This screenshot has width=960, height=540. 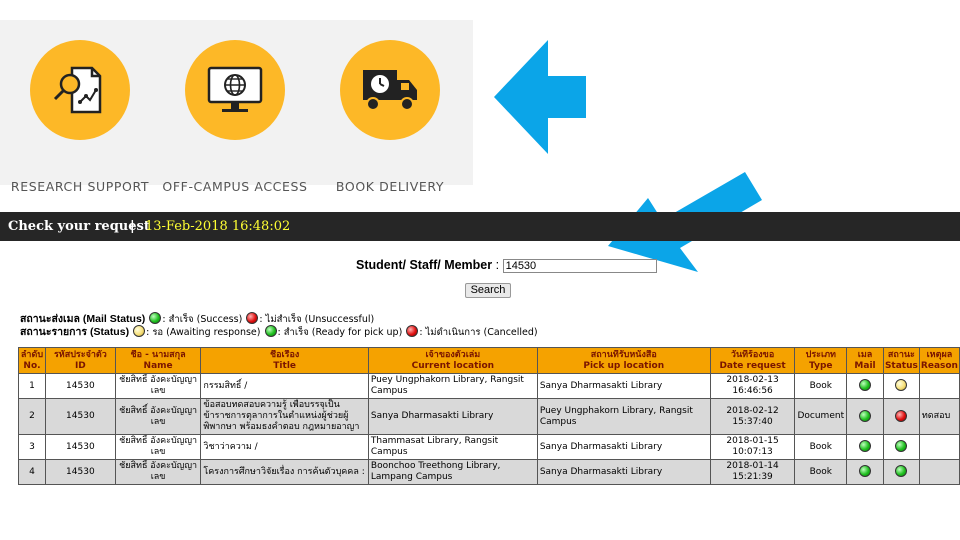 I want to click on item-status-label: สถานะรายการ (Status), so click(x=75, y=332).